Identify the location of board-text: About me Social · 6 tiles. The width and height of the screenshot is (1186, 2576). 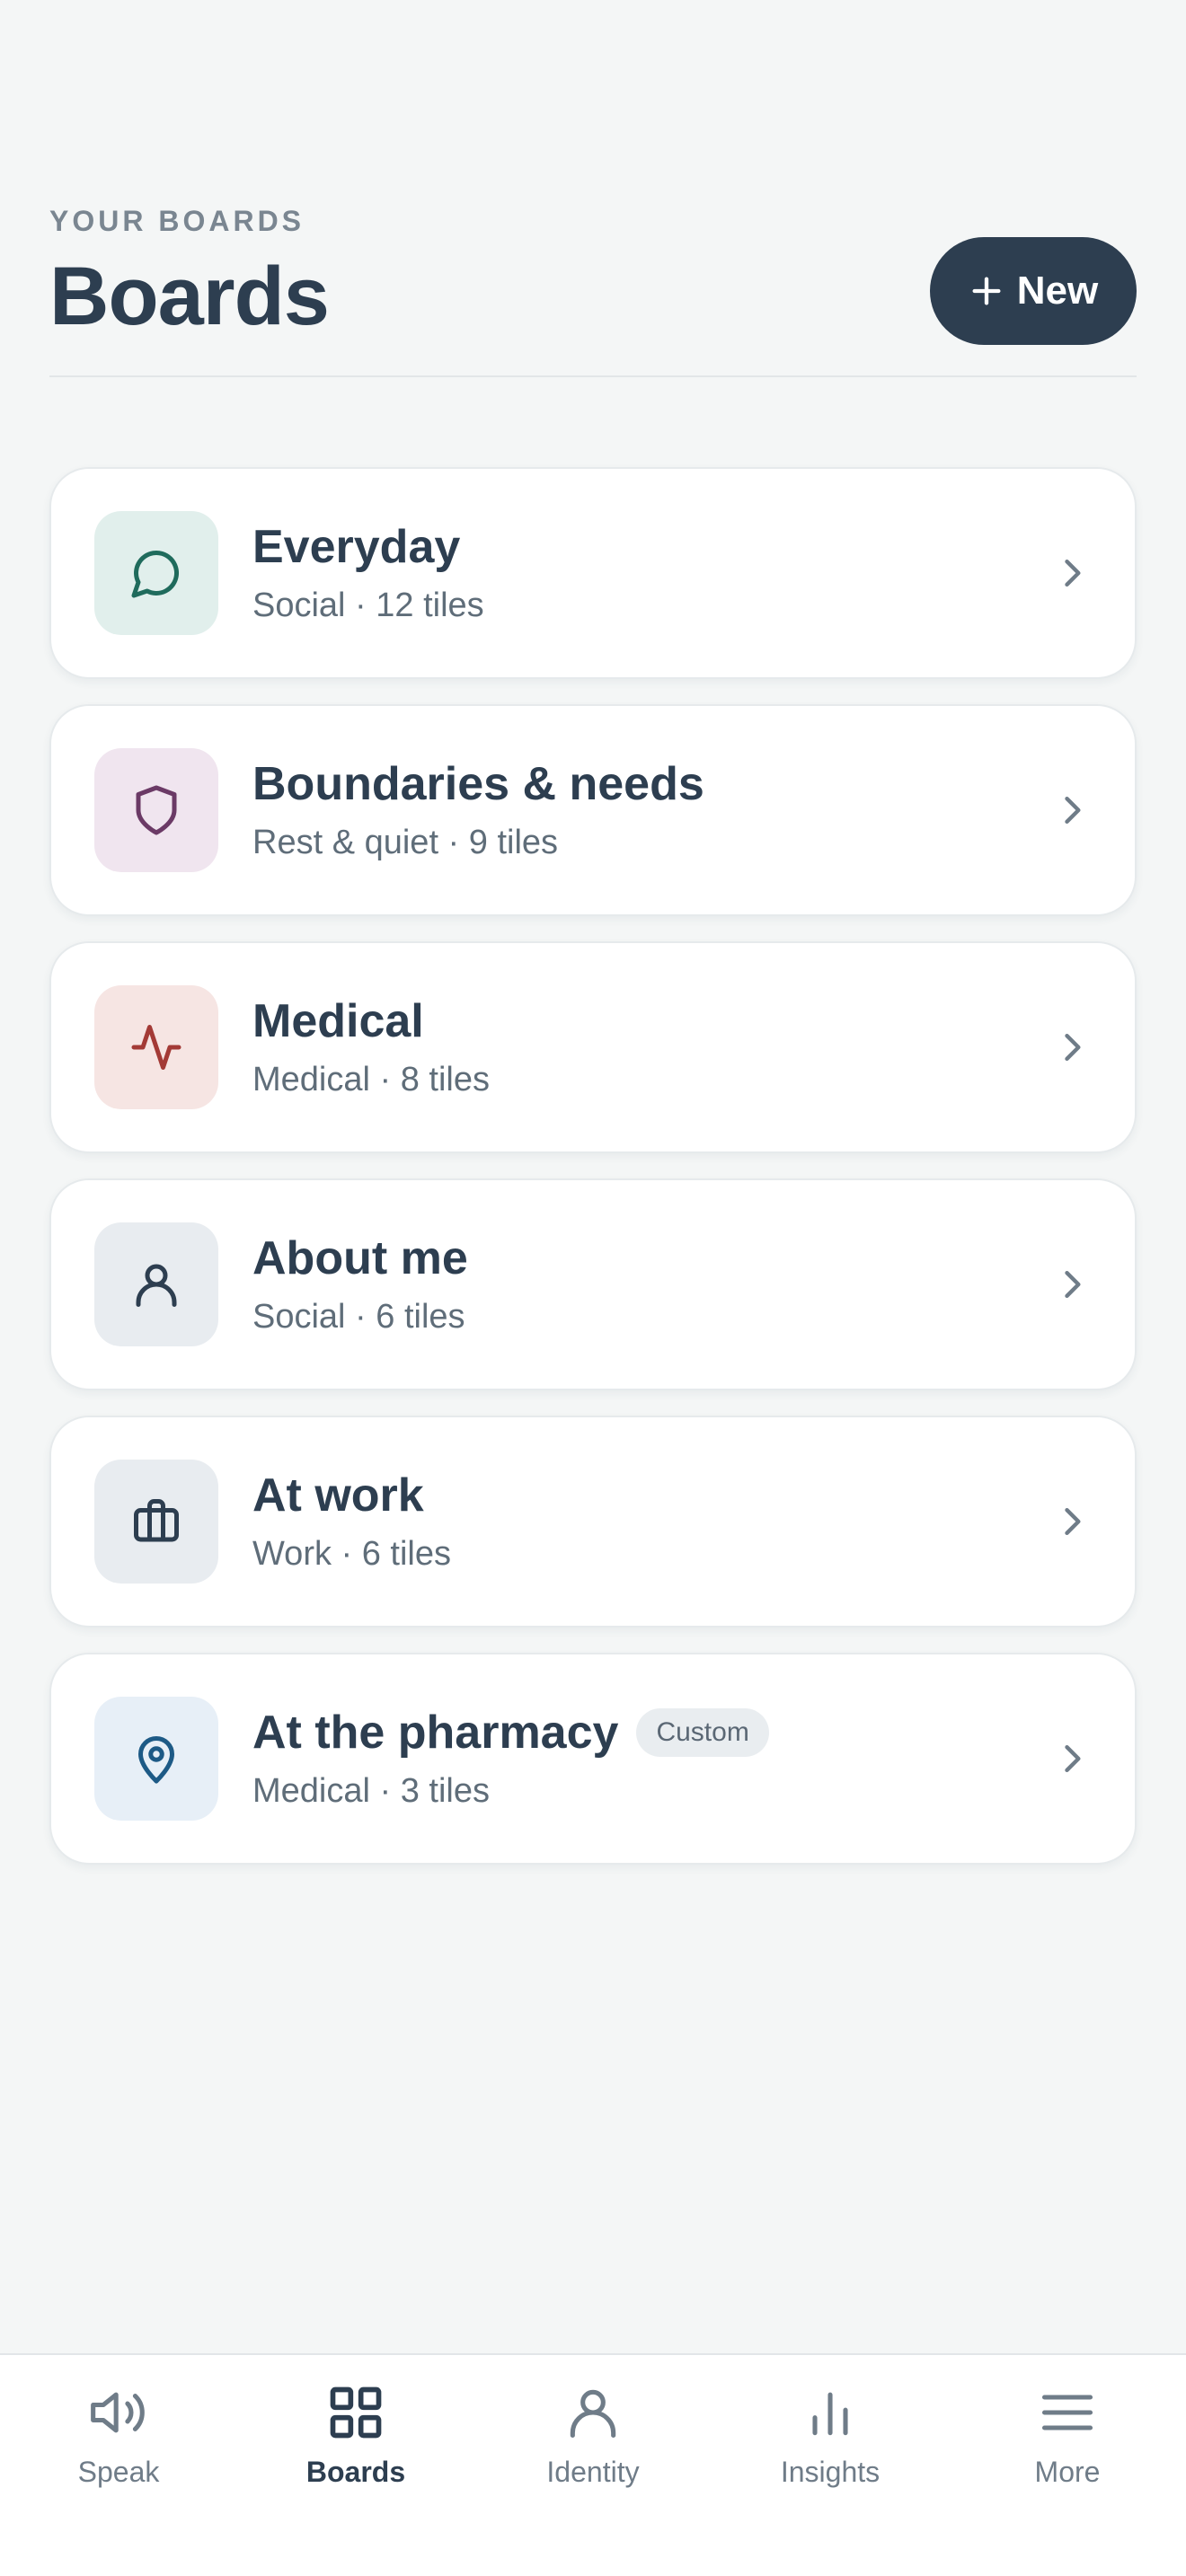
(652, 1284).